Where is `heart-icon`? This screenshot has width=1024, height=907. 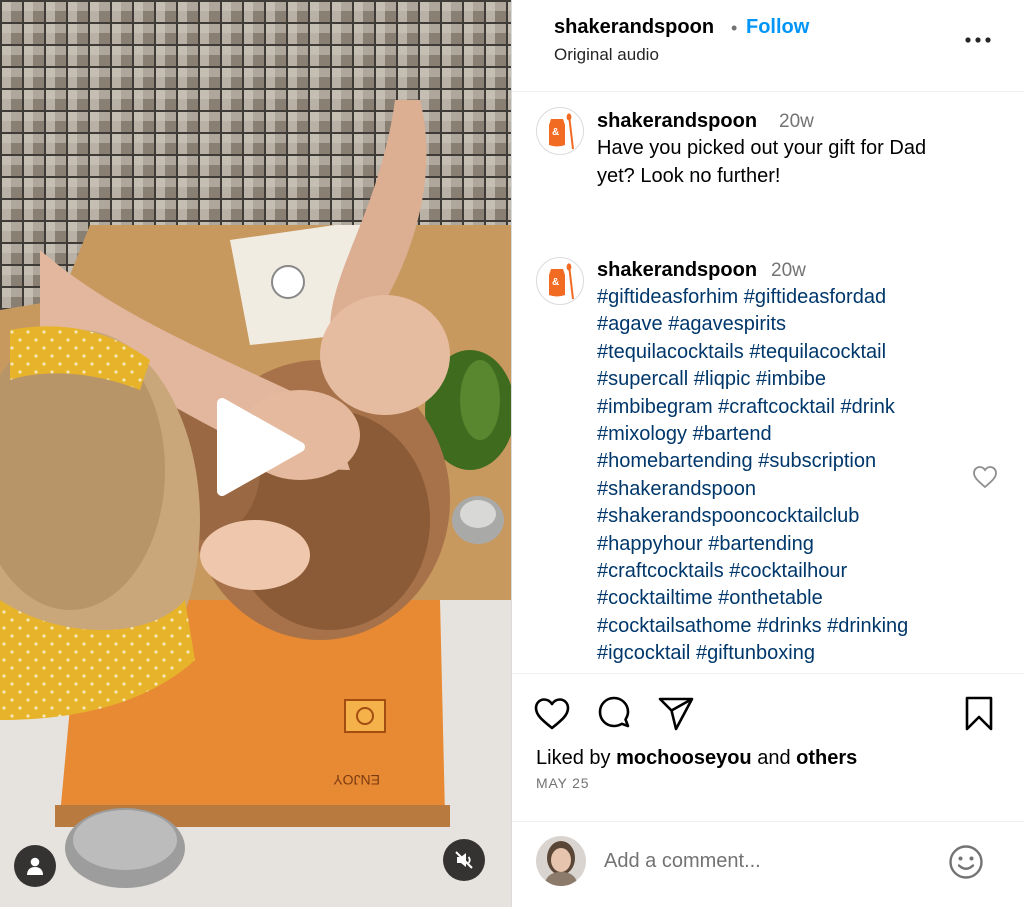
heart-icon is located at coordinates (552, 714).